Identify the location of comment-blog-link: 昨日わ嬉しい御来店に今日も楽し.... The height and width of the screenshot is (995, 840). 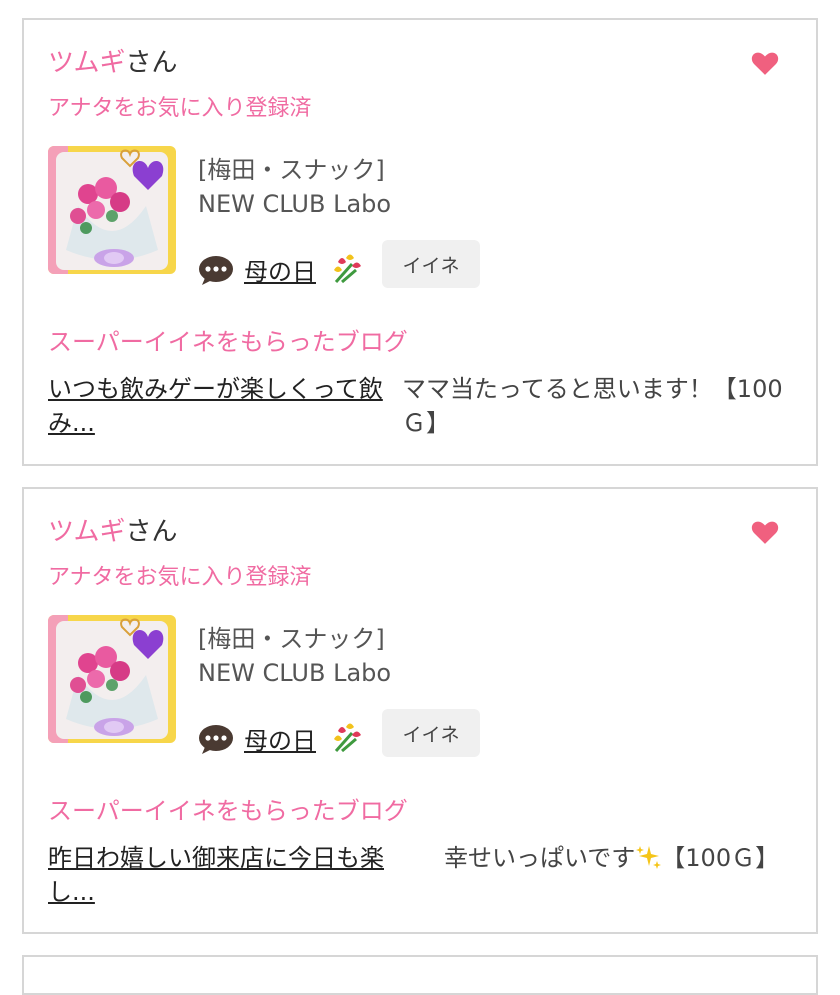
(218, 875).